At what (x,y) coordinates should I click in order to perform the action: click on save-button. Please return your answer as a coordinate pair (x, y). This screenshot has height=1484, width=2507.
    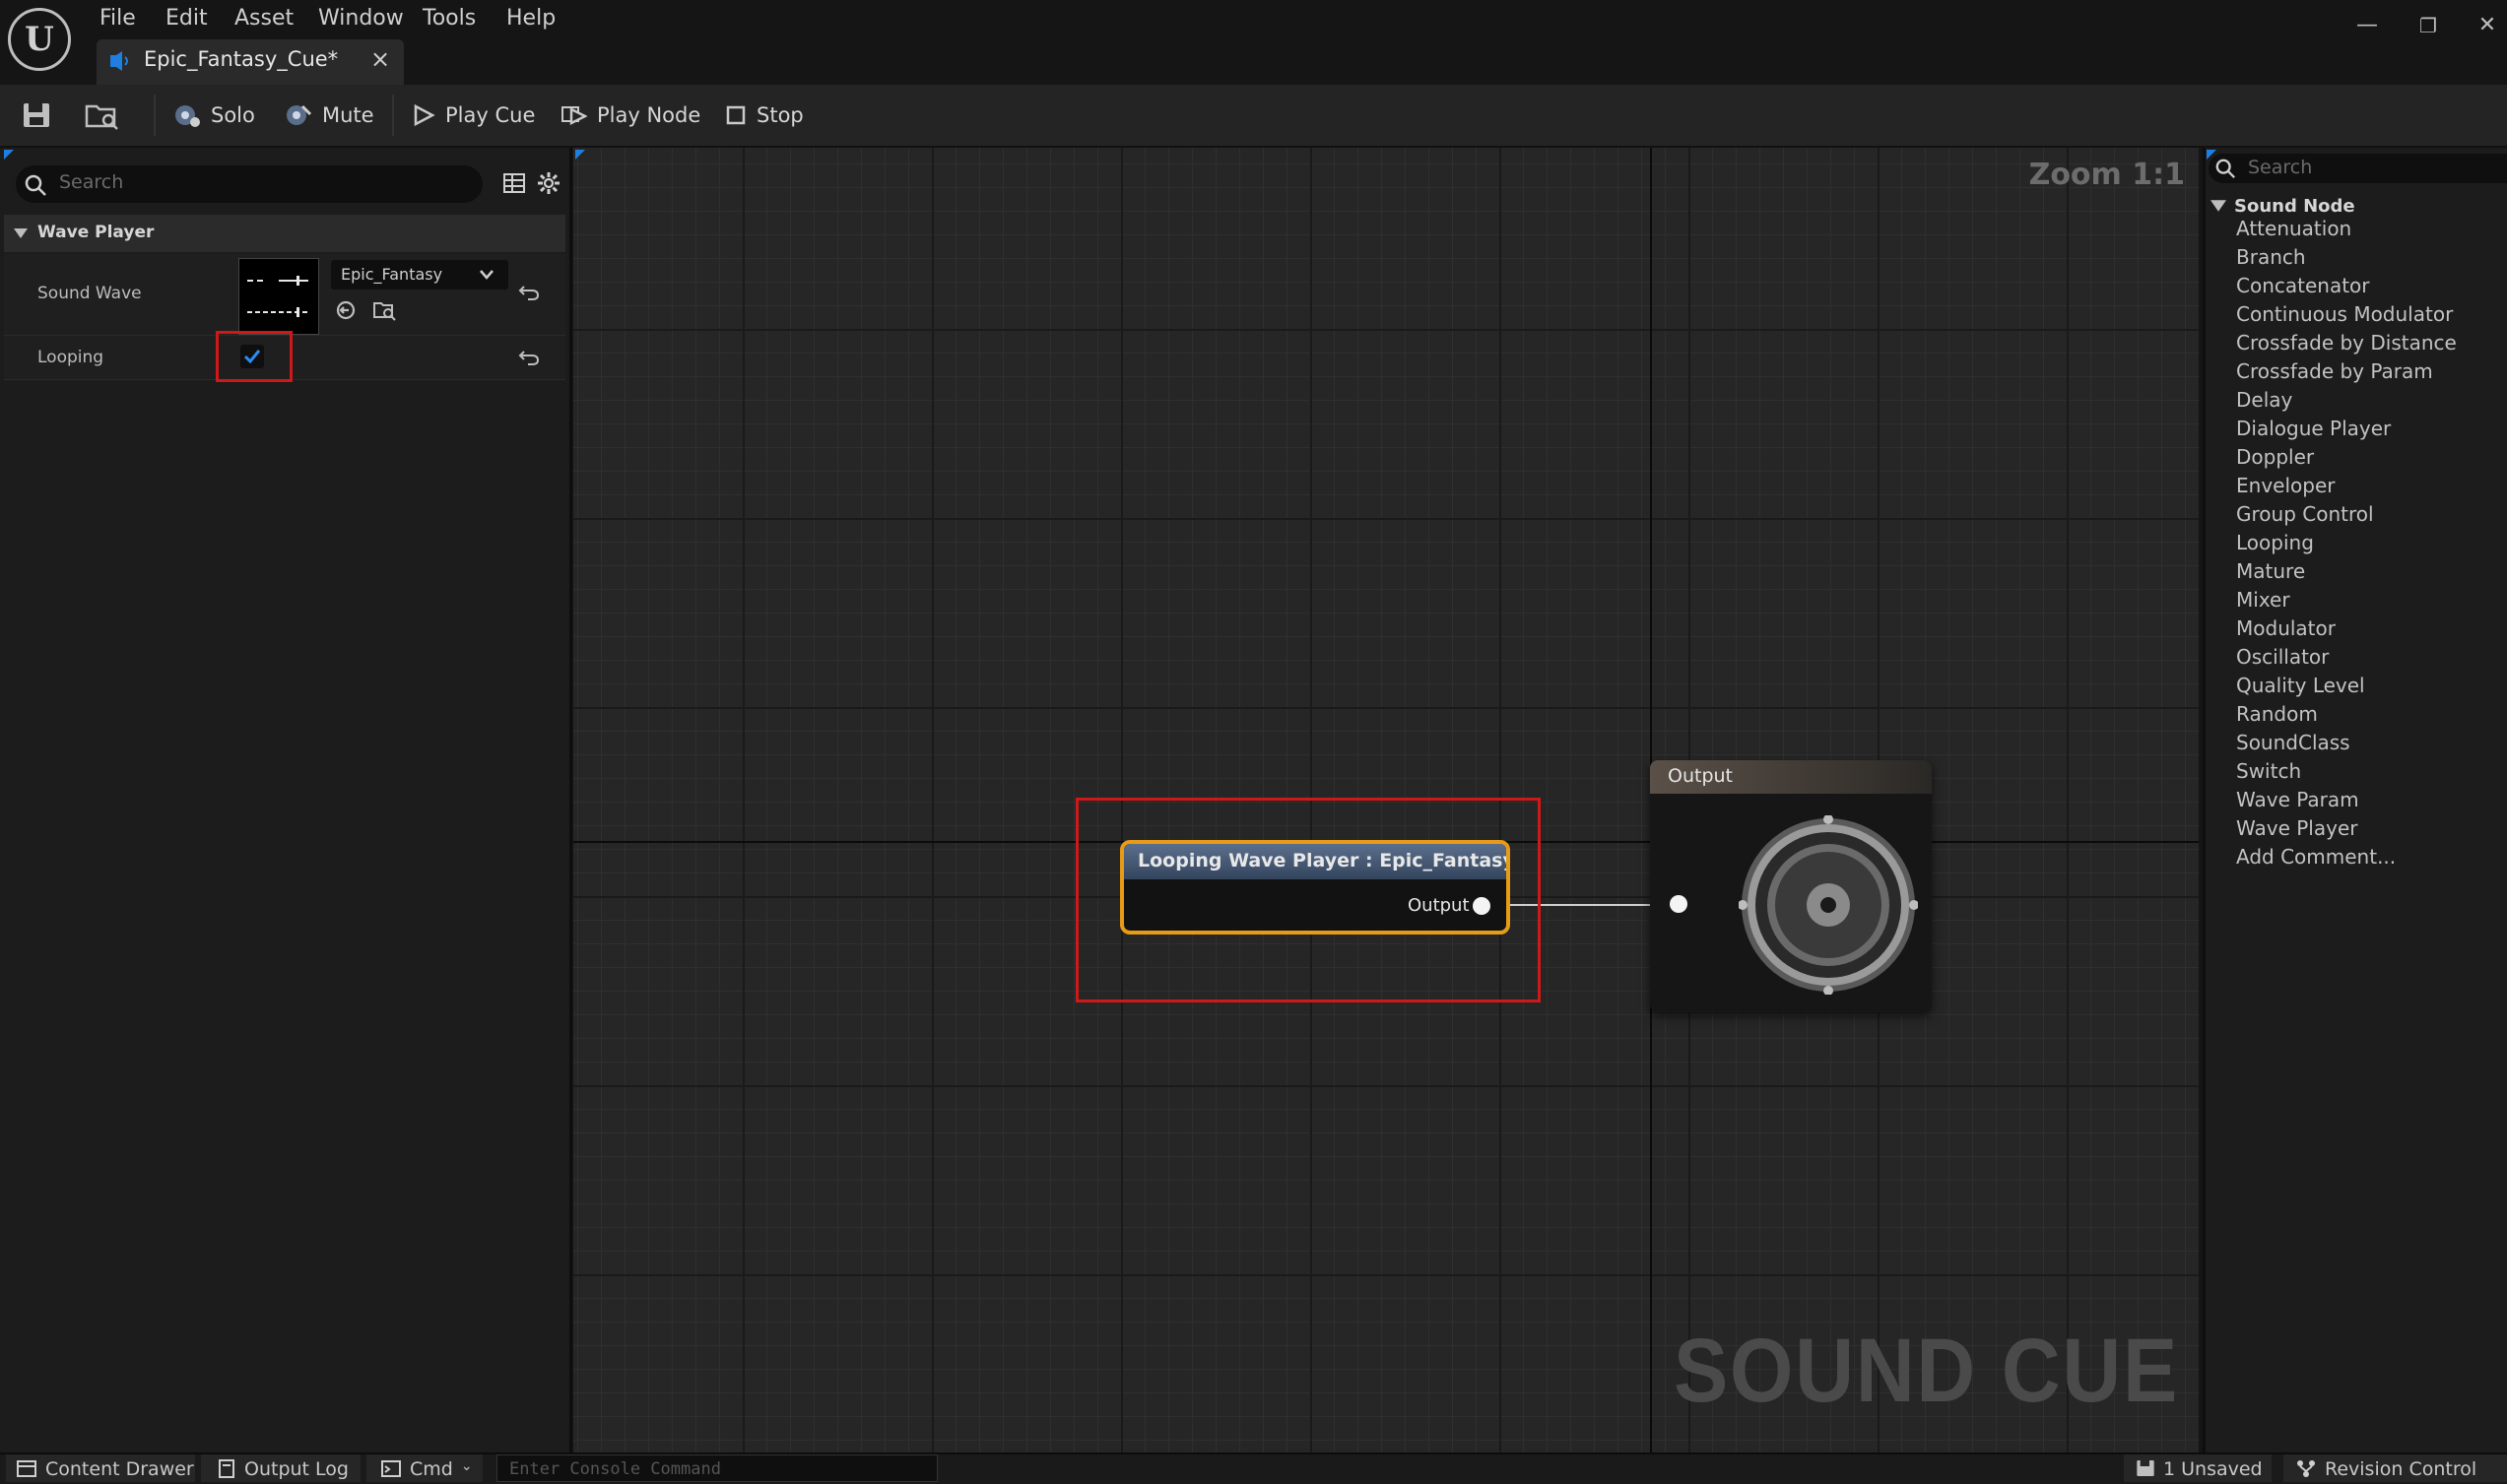
    Looking at the image, I should click on (37, 115).